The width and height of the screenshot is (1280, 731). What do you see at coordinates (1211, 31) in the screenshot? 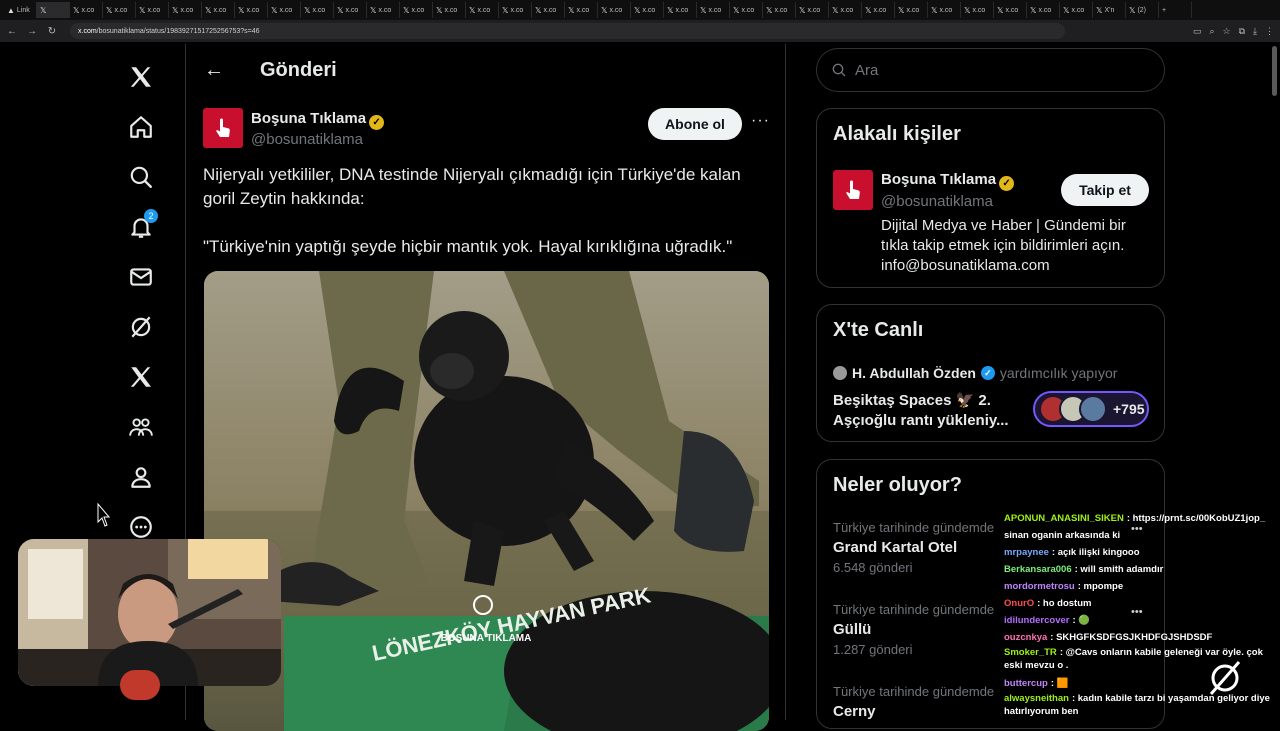
I see `zoom-icon: ⌕` at bounding box center [1211, 31].